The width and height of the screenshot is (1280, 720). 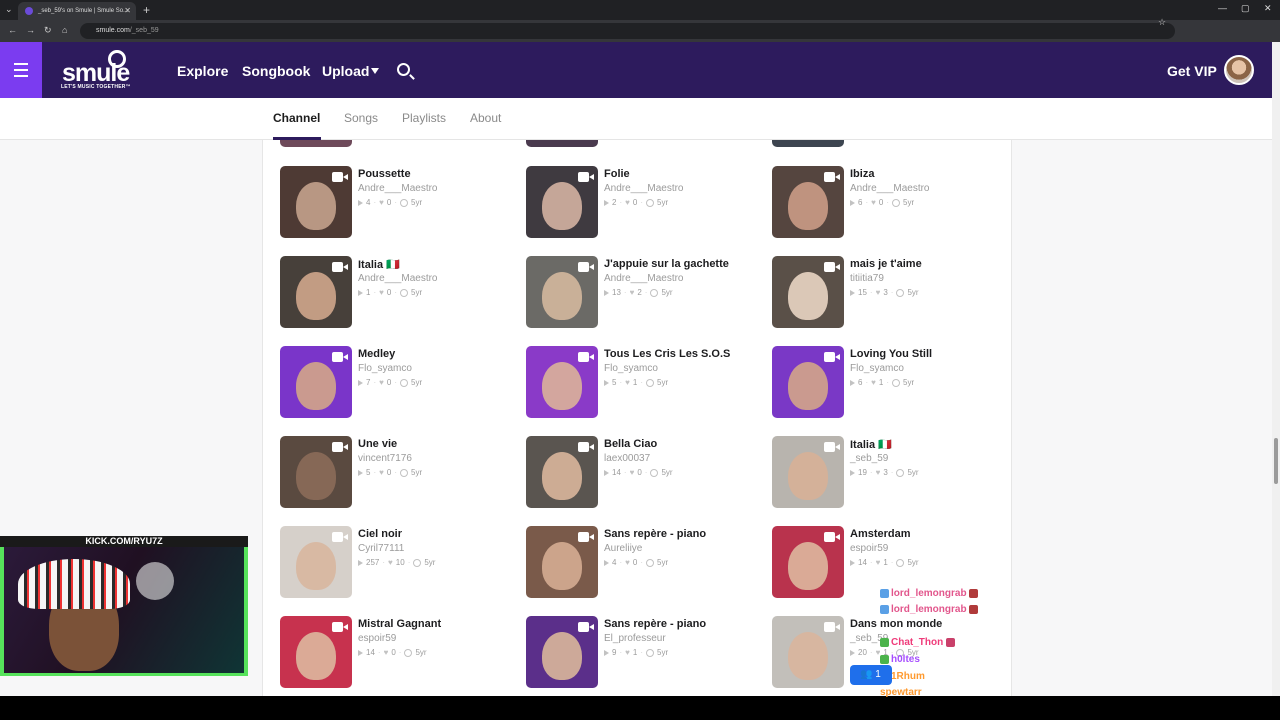 What do you see at coordinates (9, 9) in the screenshot?
I see `tab-list-icon: ⌄` at bounding box center [9, 9].